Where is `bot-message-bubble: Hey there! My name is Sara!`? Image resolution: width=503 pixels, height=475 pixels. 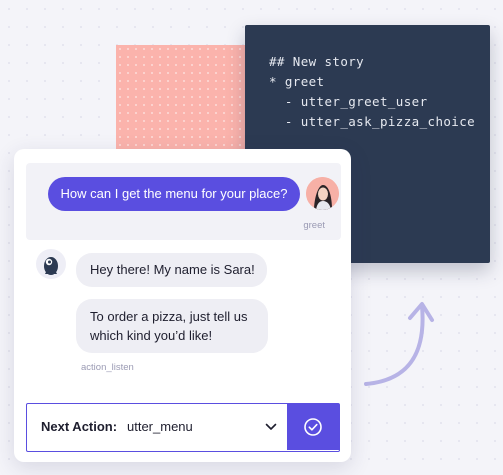 bot-message-bubble: Hey there! My name is Sara! is located at coordinates (171, 270).